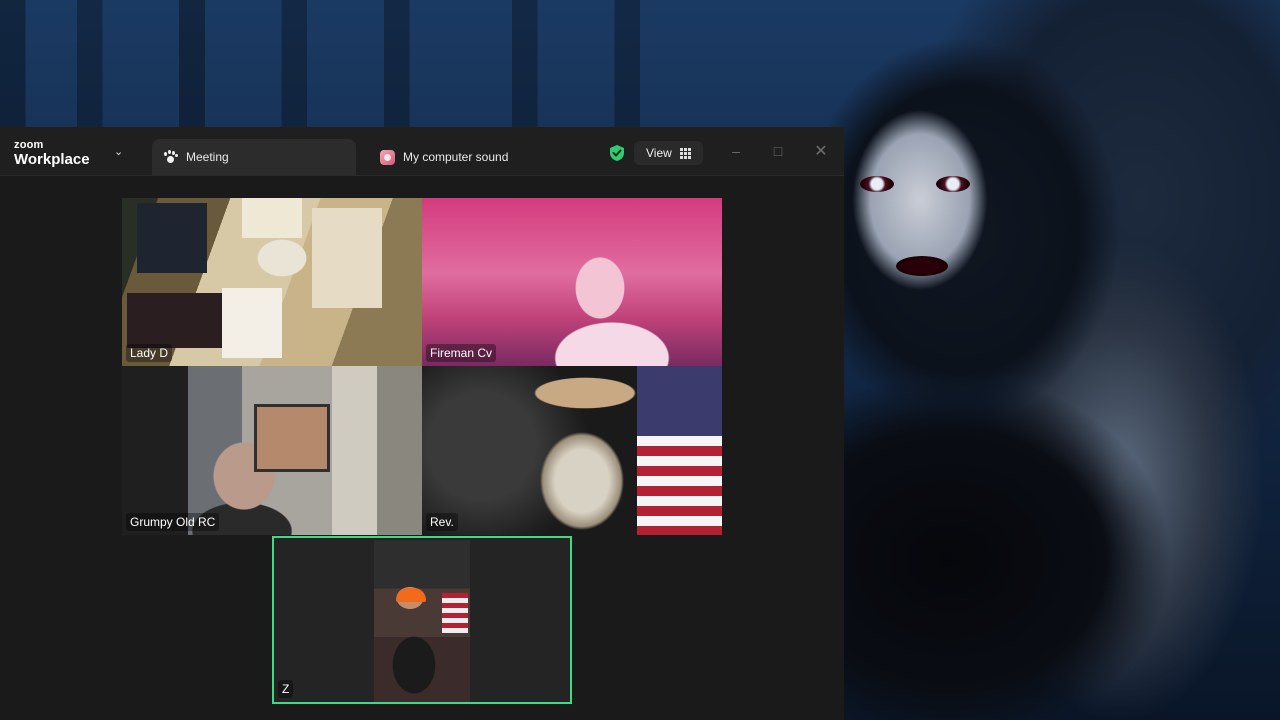 The width and height of the screenshot is (1280, 720). What do you see at coordinates (387, 157) in the screenshot?
I see `sound-share-icon` at bounding box center [387, 157].